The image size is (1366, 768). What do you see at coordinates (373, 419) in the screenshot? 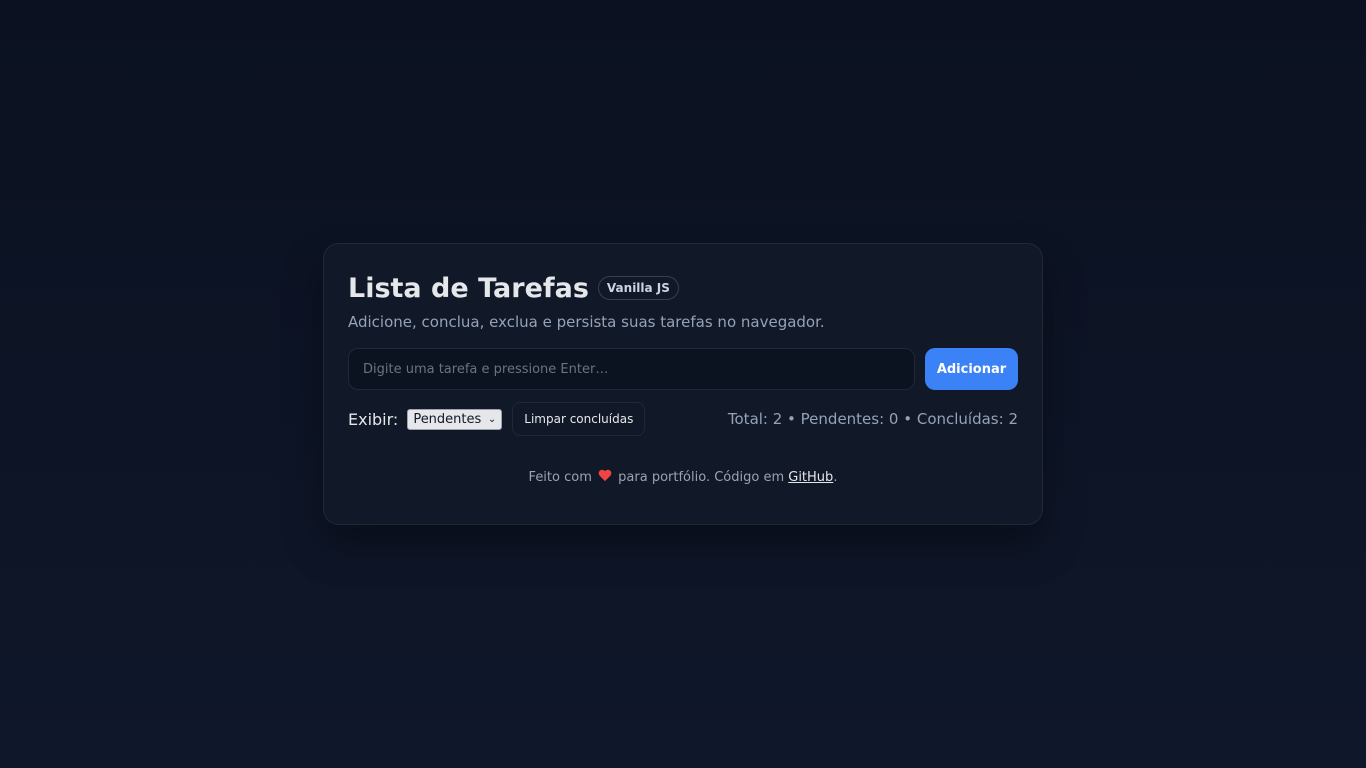
I see `filter-label: Exibir:` at bounding box center [373, 419].